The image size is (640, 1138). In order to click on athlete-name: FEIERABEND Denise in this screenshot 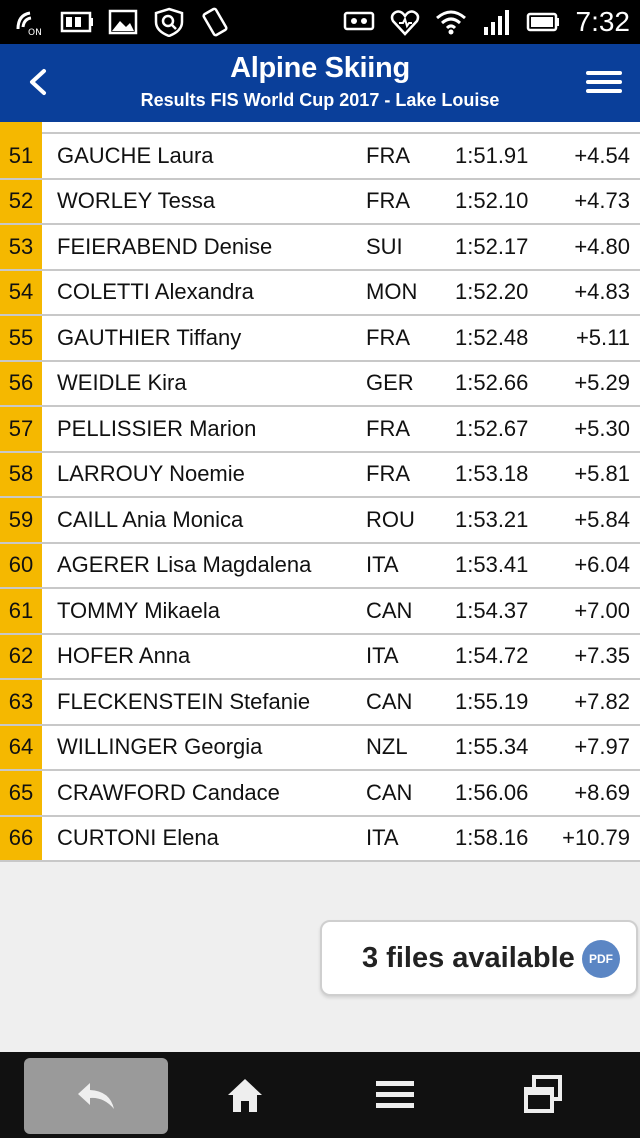, I will do `click(165, 246)`.